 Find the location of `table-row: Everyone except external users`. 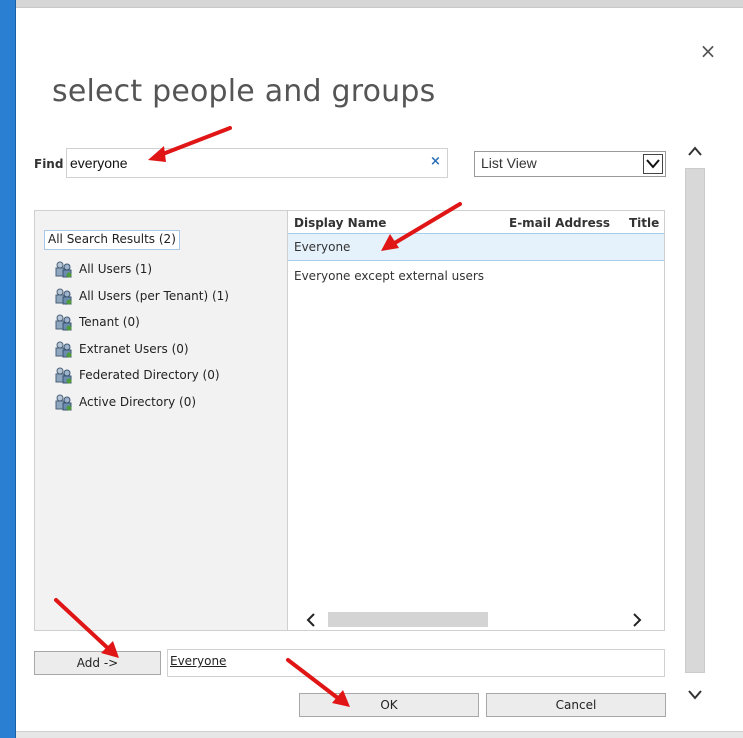

table-row: Everyone except external users is located at coordinates (476, 277).